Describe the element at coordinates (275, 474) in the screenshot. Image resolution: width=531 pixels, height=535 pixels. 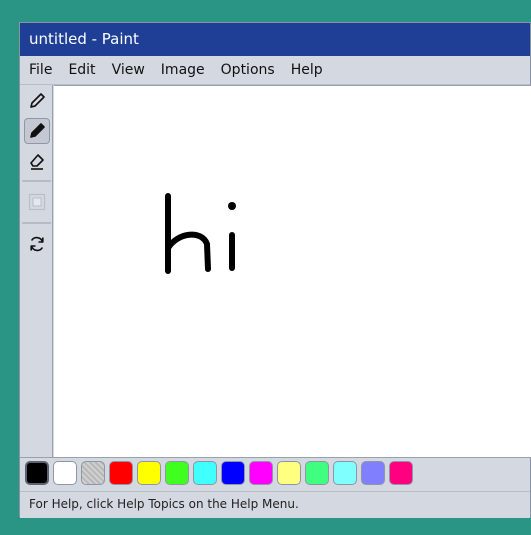
I see `color-palette` at that location.